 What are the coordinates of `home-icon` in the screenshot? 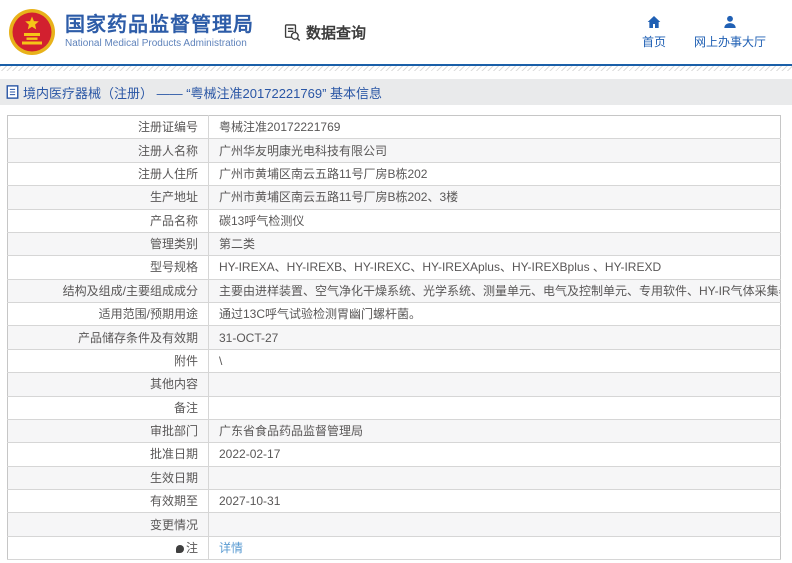 It's located at (654, 22).